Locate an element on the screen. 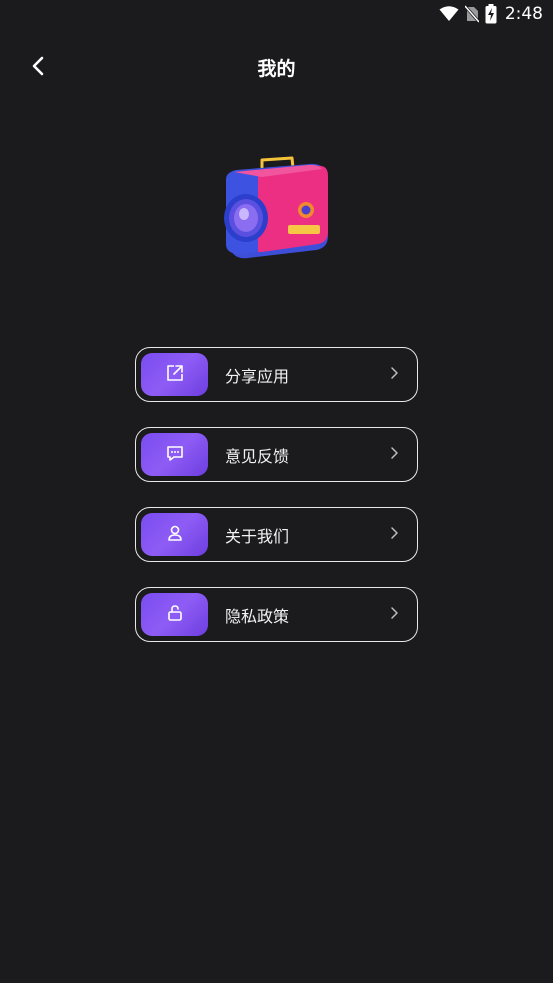 The width and height of the screenshot is (553, 983). page-title: 我的 is located at coordinates (276, 69).